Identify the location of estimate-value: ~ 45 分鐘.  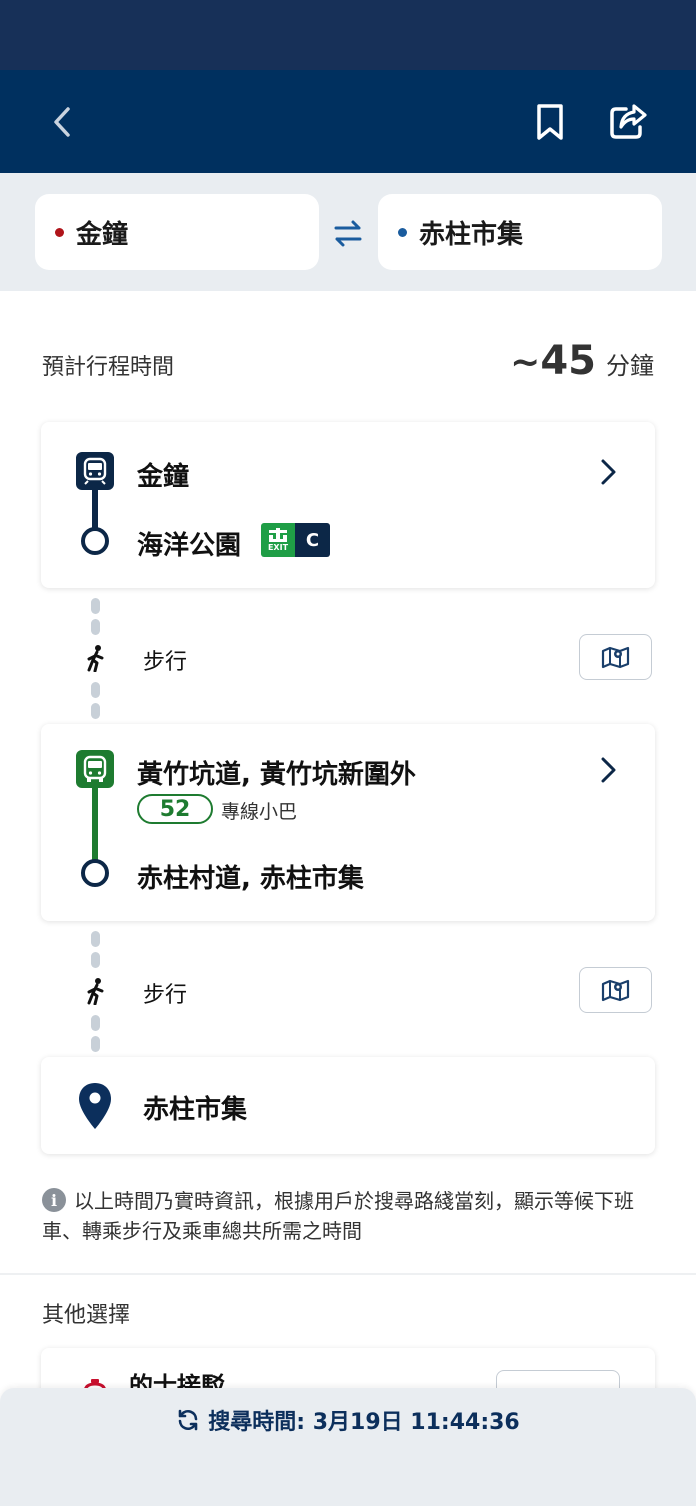
(582, 361).